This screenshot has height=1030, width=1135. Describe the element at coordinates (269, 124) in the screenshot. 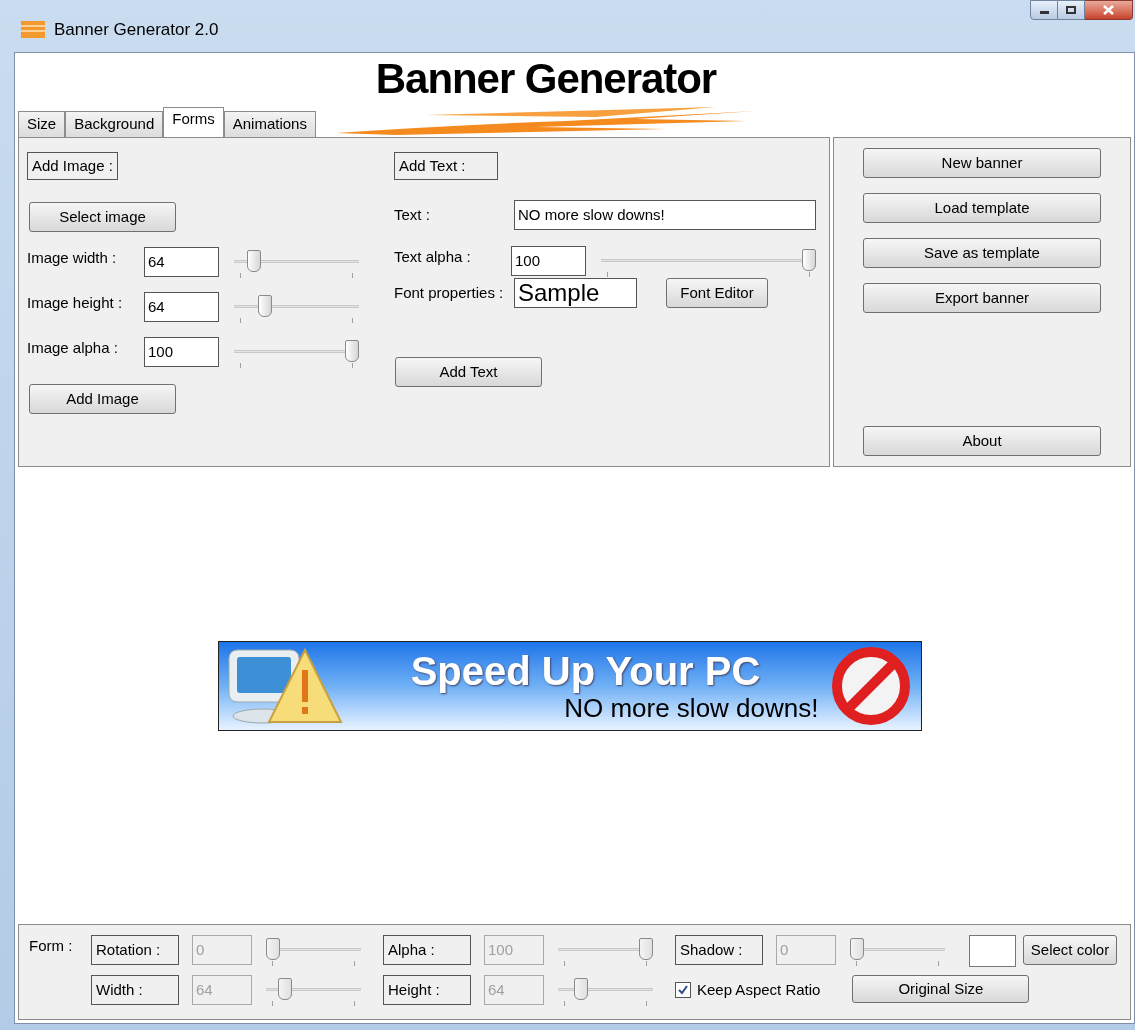

I see `tab: Animations` at that location.